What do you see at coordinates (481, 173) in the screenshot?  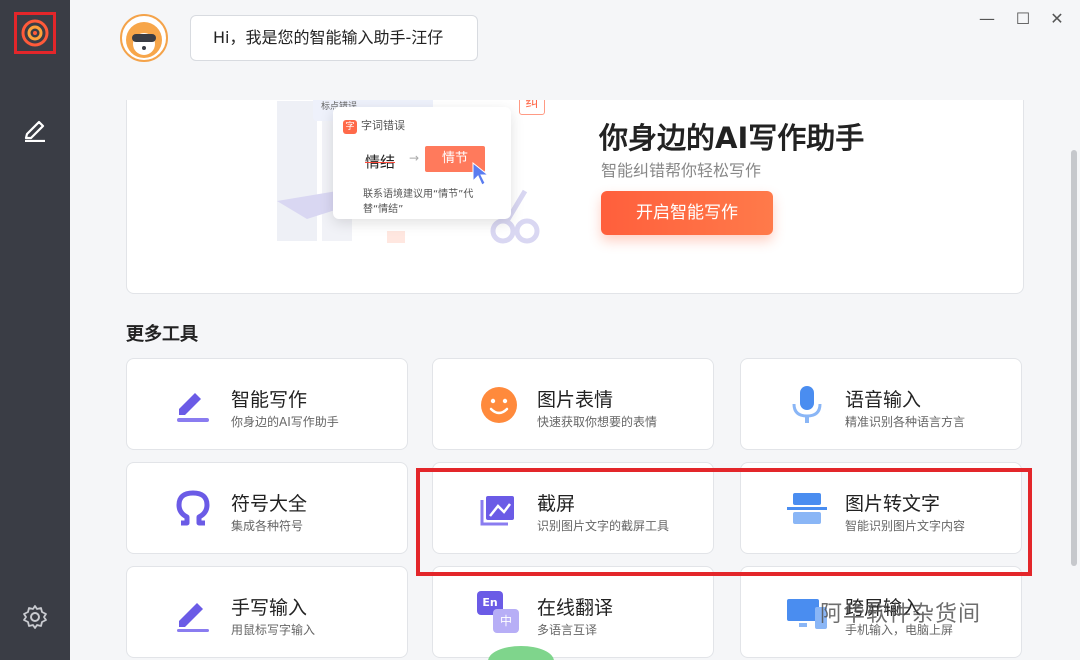 I see `cursor-icon` at bounding box center [481, 173].